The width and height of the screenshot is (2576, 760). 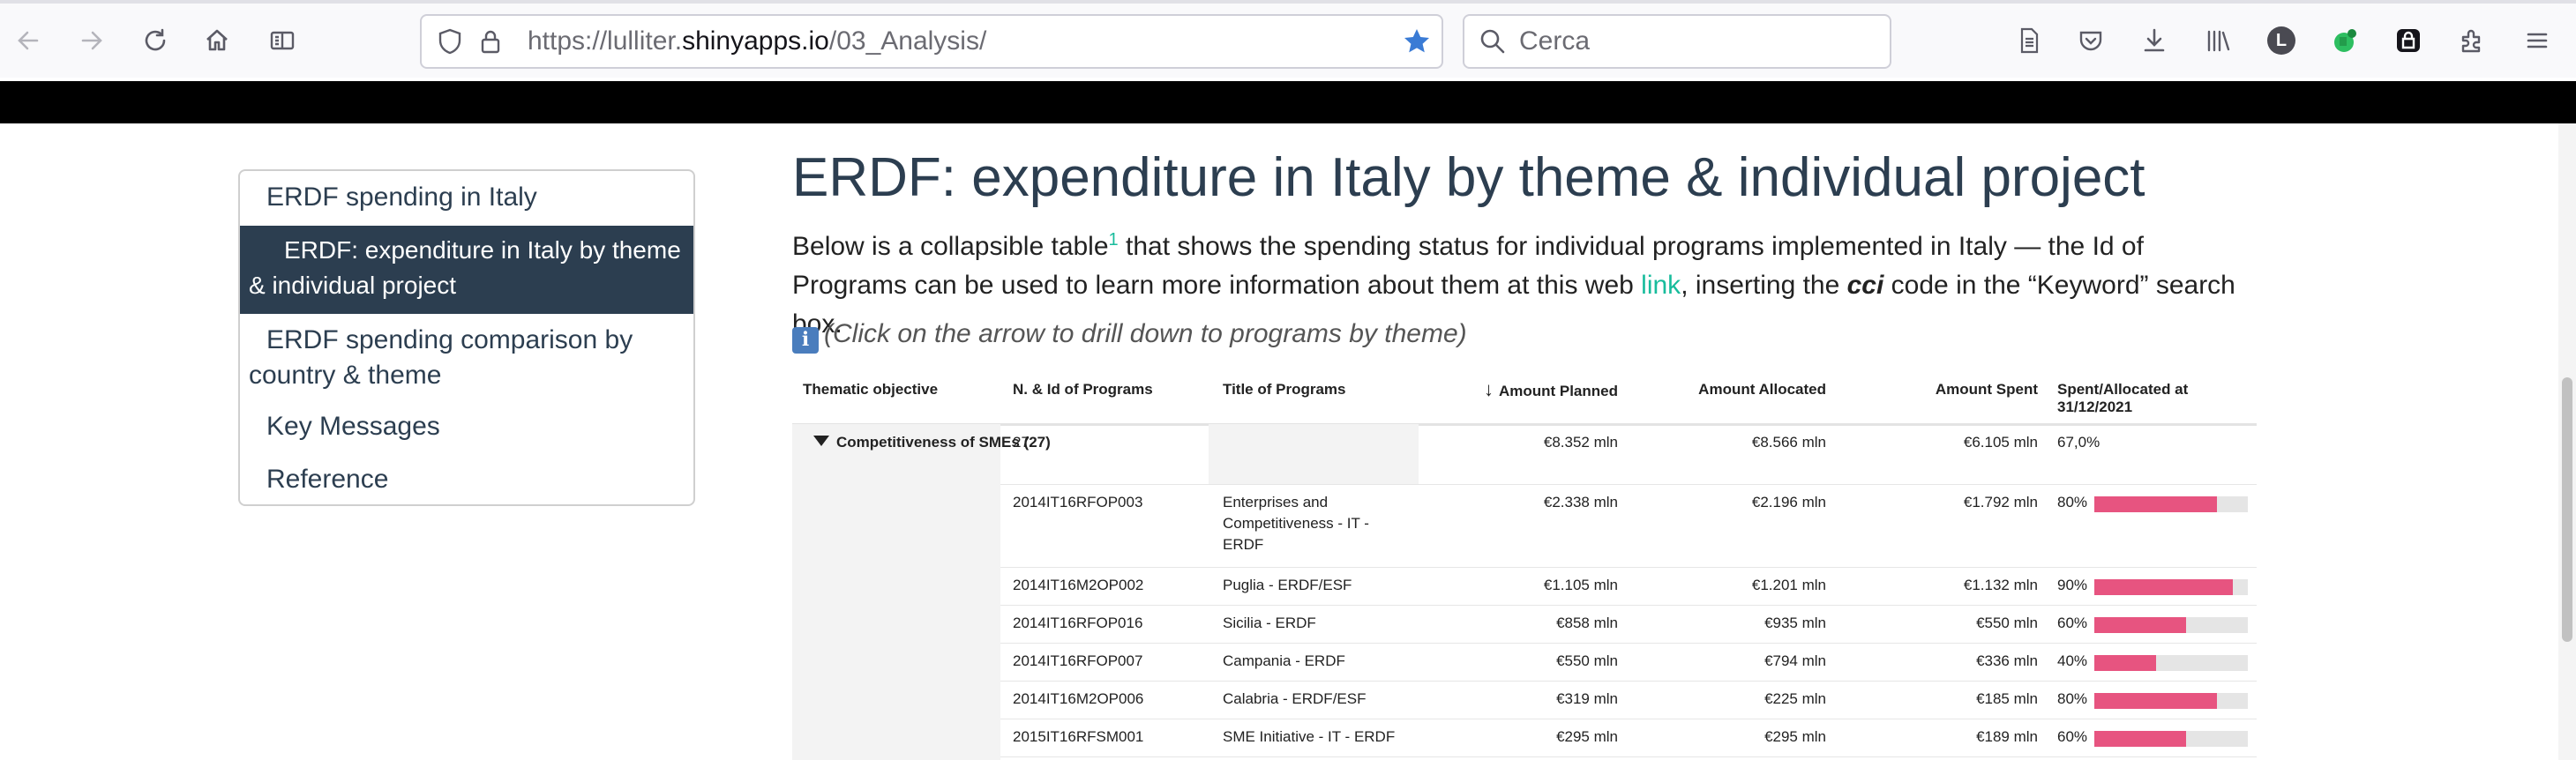 What do you see at coordinates (1532, 389) in the screenshot?
I see `col-amount-planned: ↓ Amount Planned` at bounding box center [1532, 389].